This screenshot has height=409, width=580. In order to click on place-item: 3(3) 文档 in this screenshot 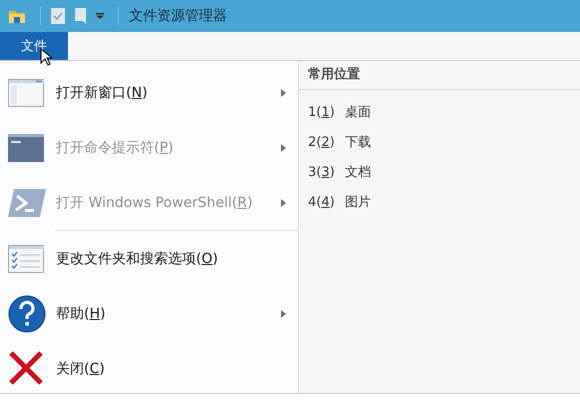, I will do `click(439, 173)`.